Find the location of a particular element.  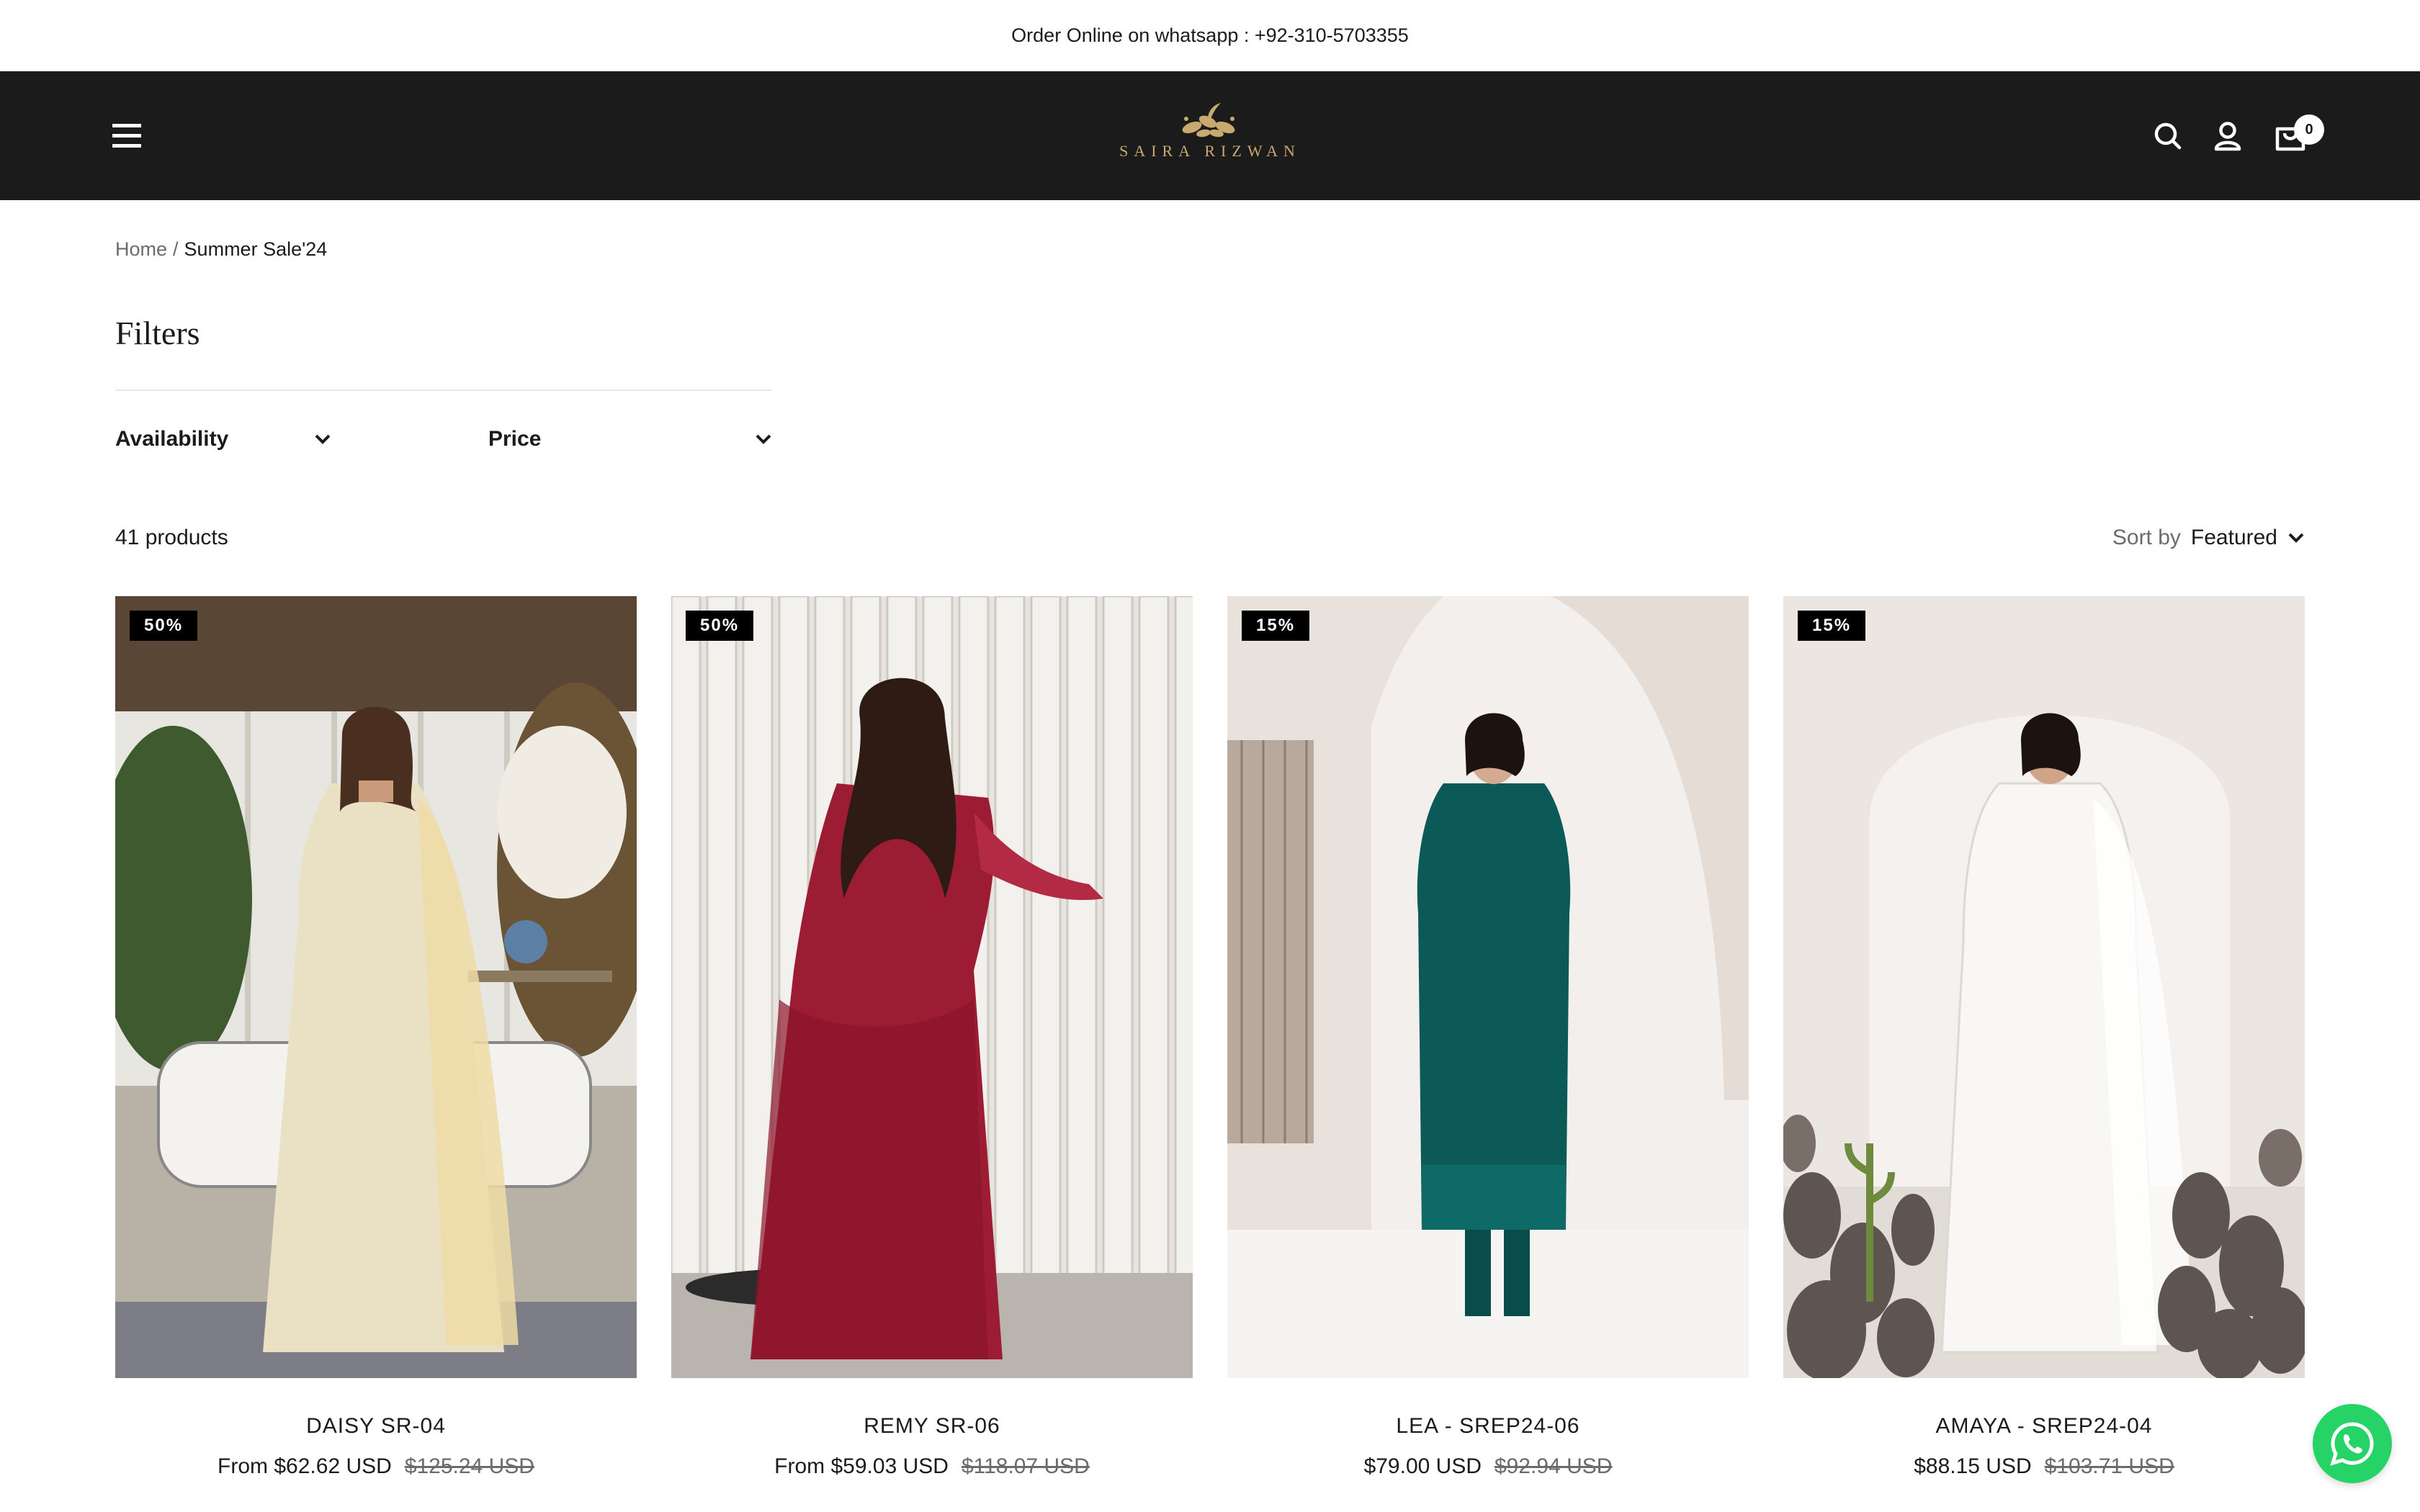

price-filter-toggle: Price is located at coordinates (630, 439).